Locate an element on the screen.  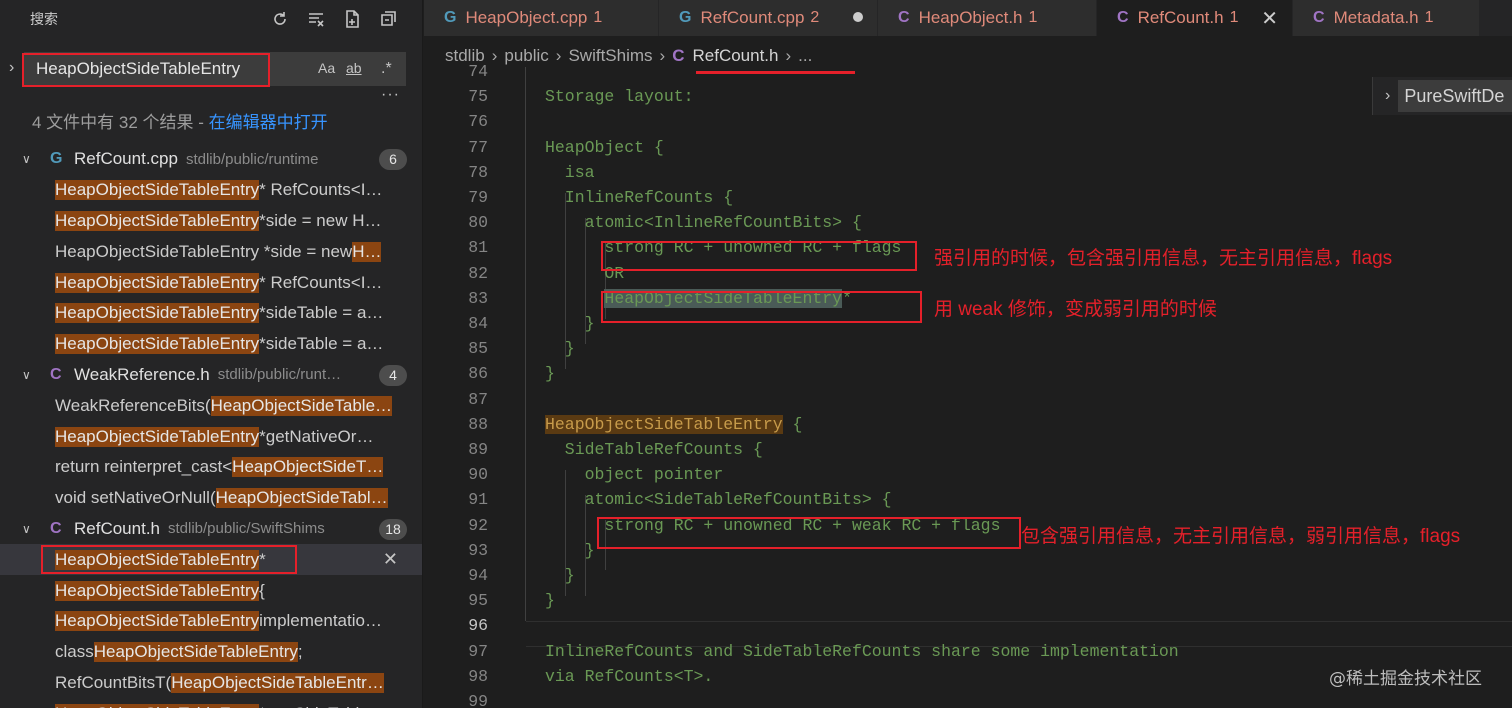
match-case-toggle: Aa is located at coordinates (326, 68).